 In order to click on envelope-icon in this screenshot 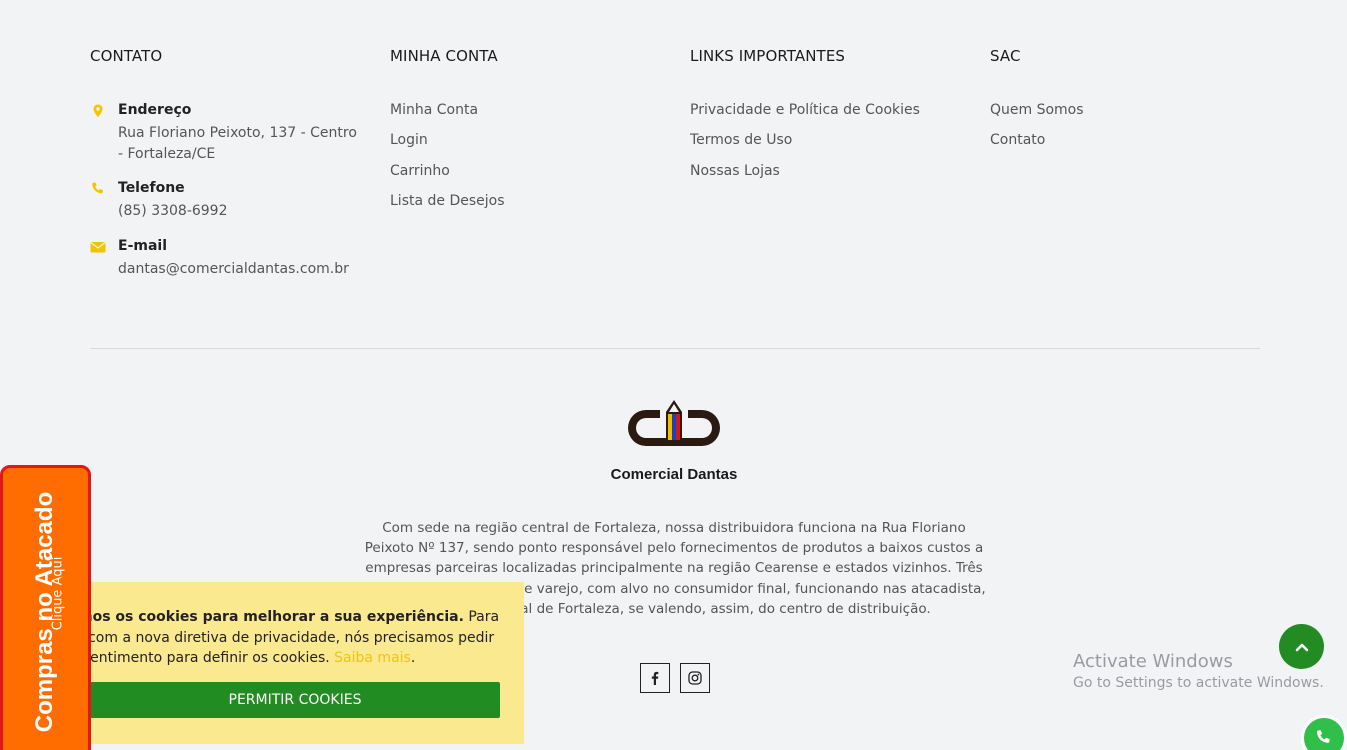, I will do `click(98, 247)`.